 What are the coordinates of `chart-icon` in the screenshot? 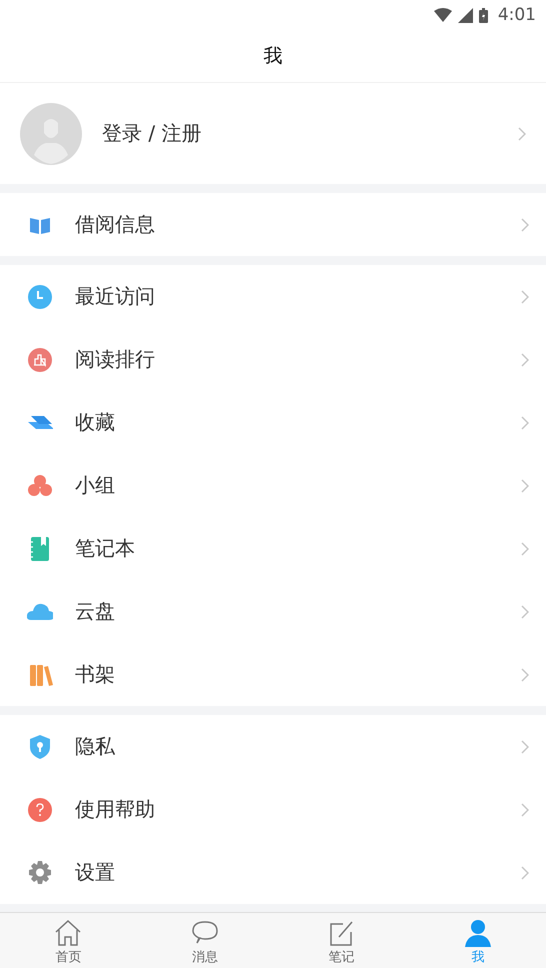 It's located at (40, 359).